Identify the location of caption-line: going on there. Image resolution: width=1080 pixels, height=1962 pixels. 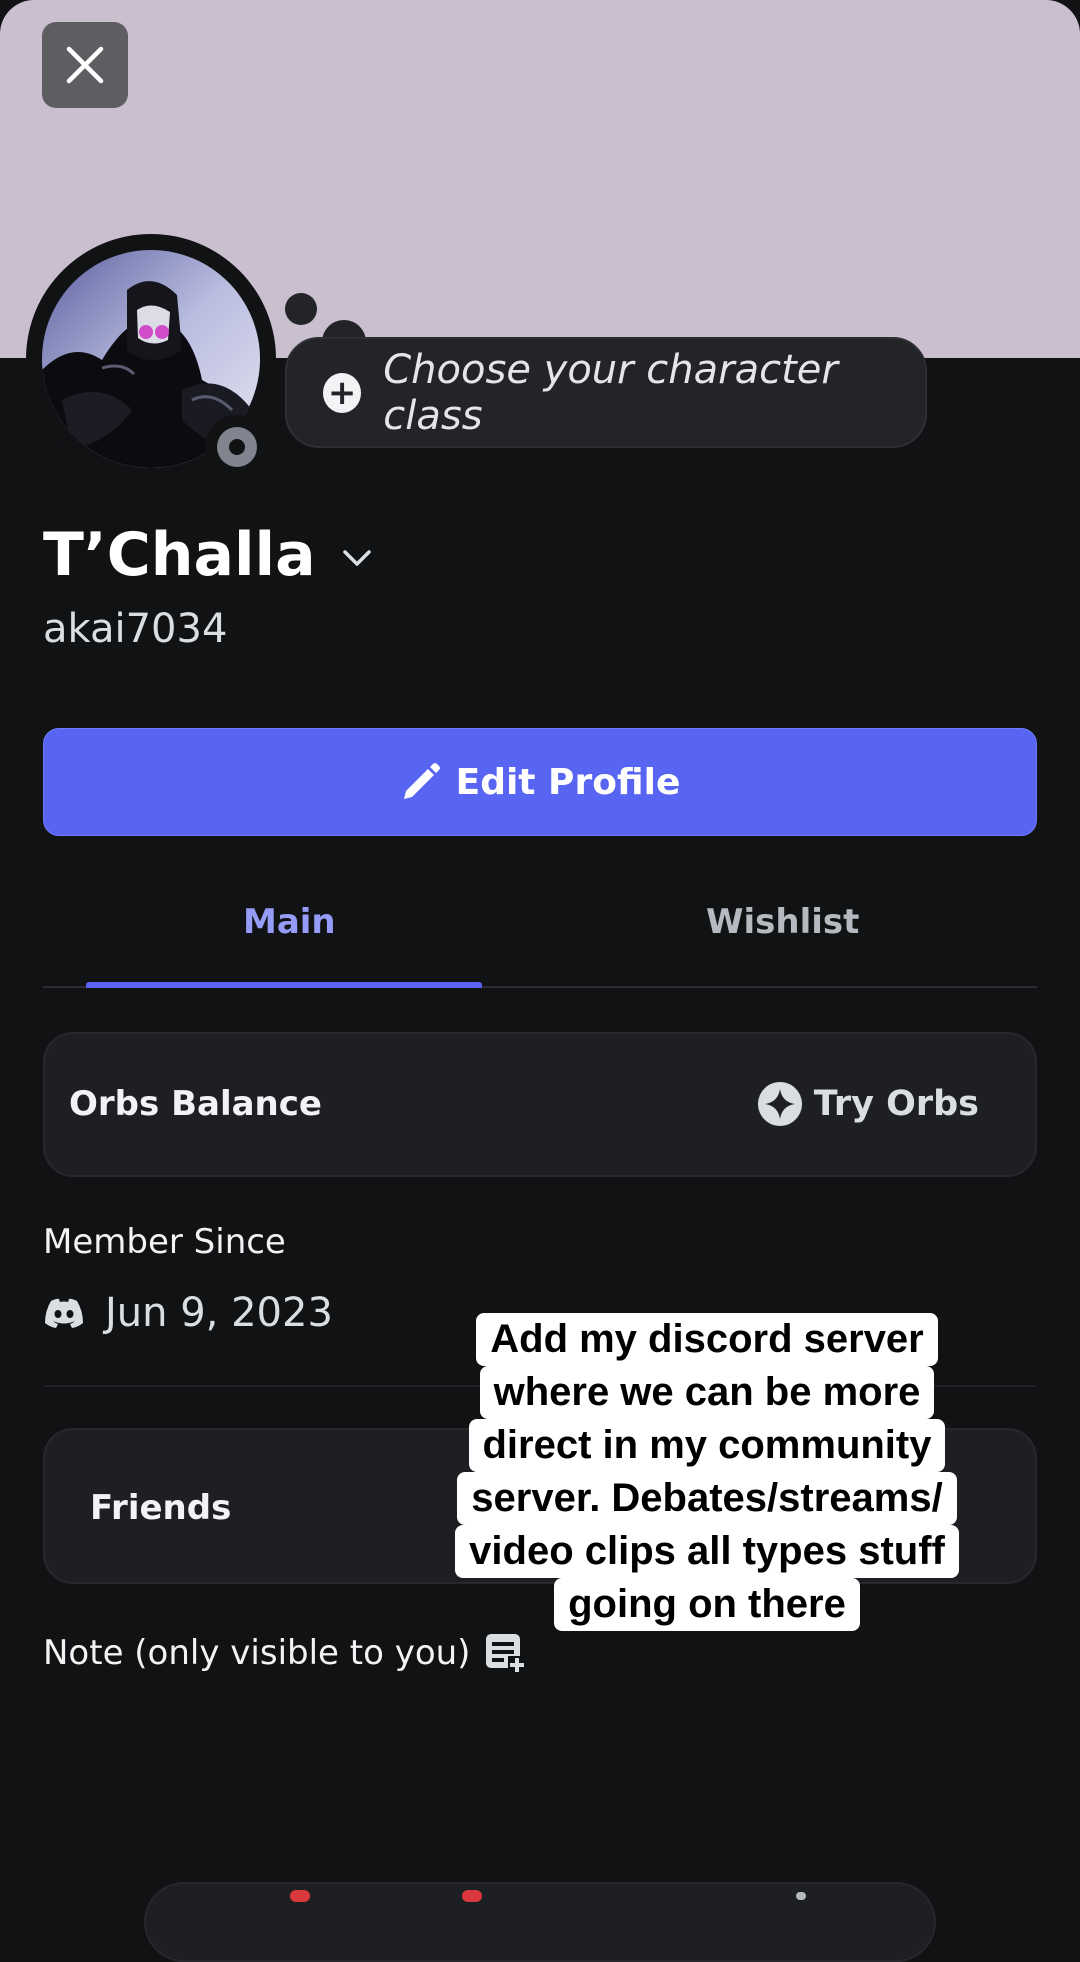
(707, 1604).